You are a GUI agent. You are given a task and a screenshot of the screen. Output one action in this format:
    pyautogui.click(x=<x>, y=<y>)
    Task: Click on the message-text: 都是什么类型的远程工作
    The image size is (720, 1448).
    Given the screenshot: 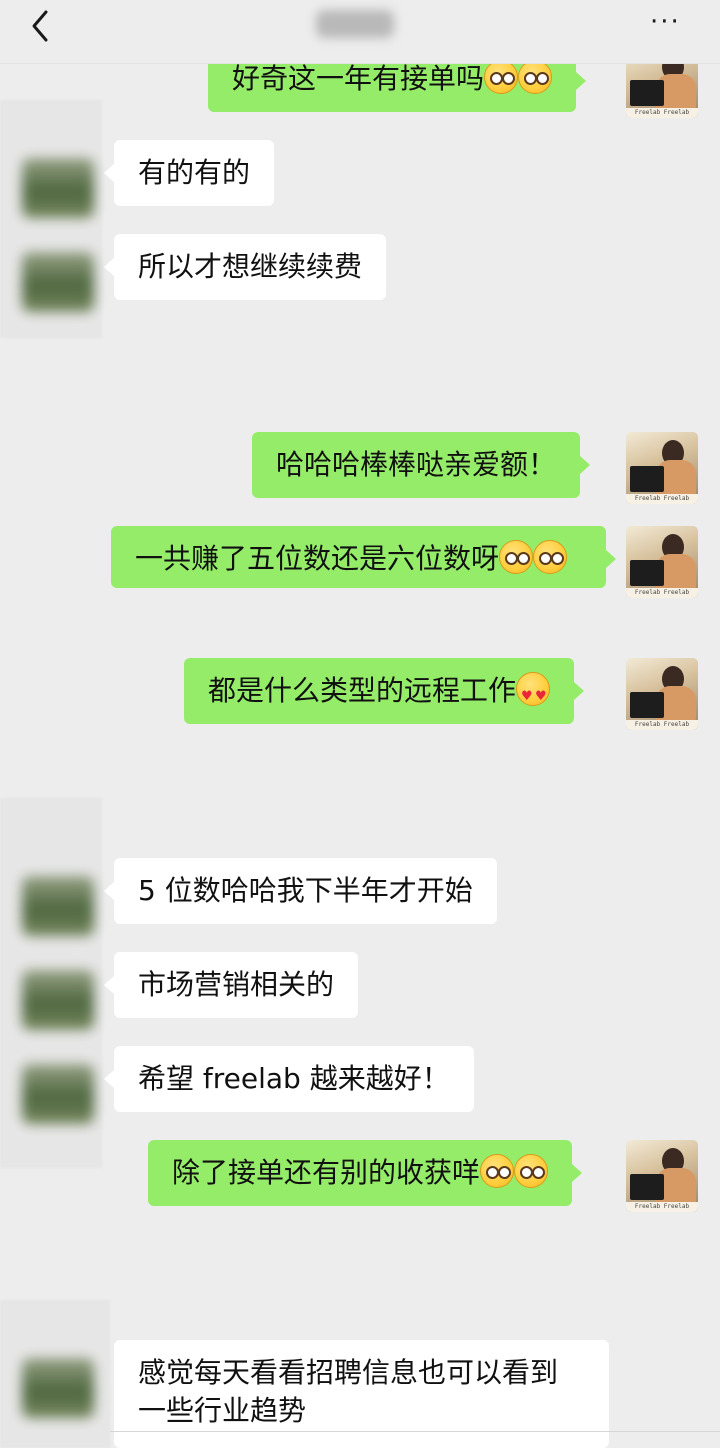 What is the action you would take?
    pyautogui.click(x=362, y=690)
    